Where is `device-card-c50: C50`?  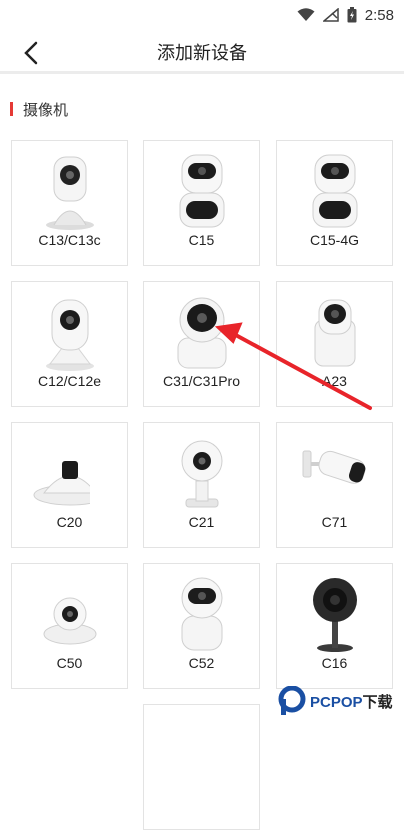
device-card-c50: C50 is located at coordinates (69, 626).